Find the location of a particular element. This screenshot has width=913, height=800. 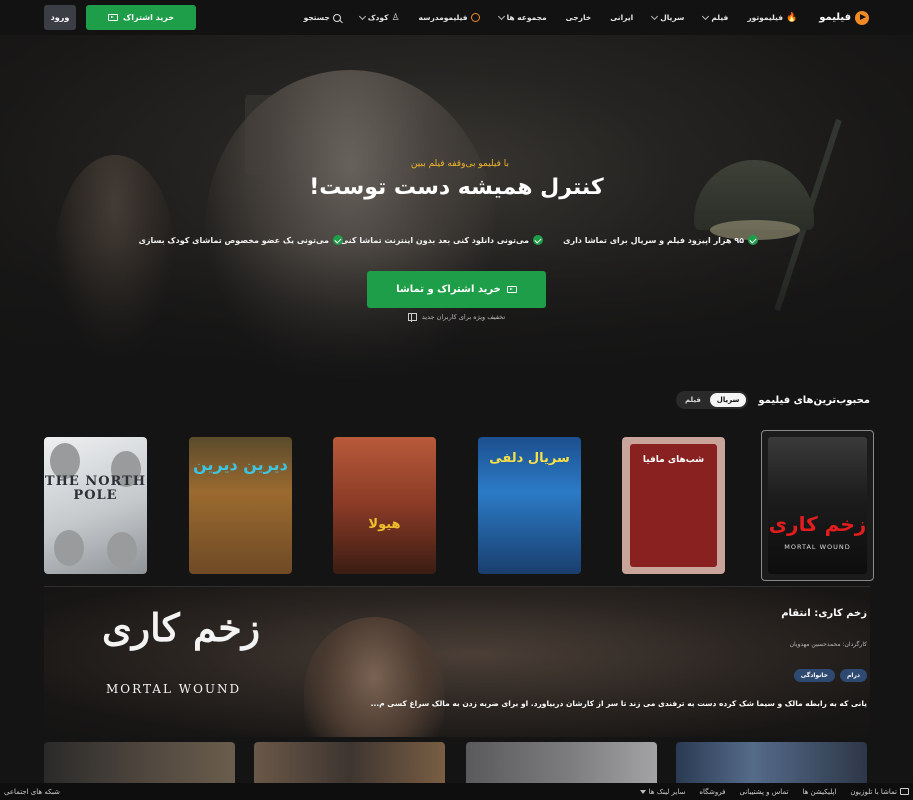

hero-discount-note: تخفیف ویژه برای کاربران جدید is located at coordinates (456, 317).